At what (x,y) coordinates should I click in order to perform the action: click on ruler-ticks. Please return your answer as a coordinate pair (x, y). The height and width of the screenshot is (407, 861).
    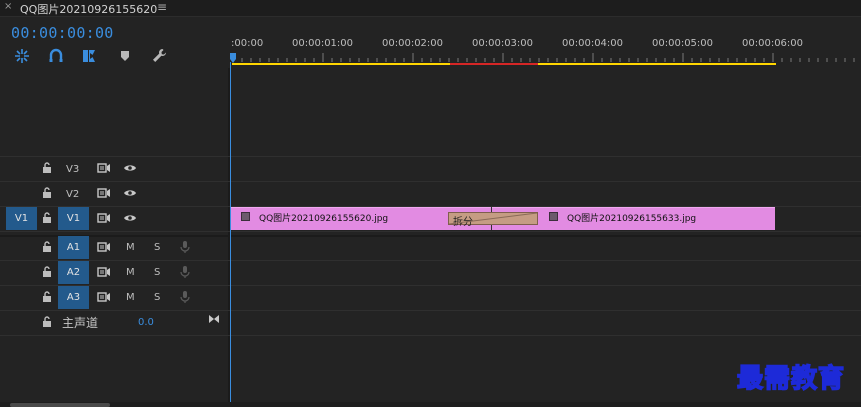
    Looking at the image, I should click on (542, 59).